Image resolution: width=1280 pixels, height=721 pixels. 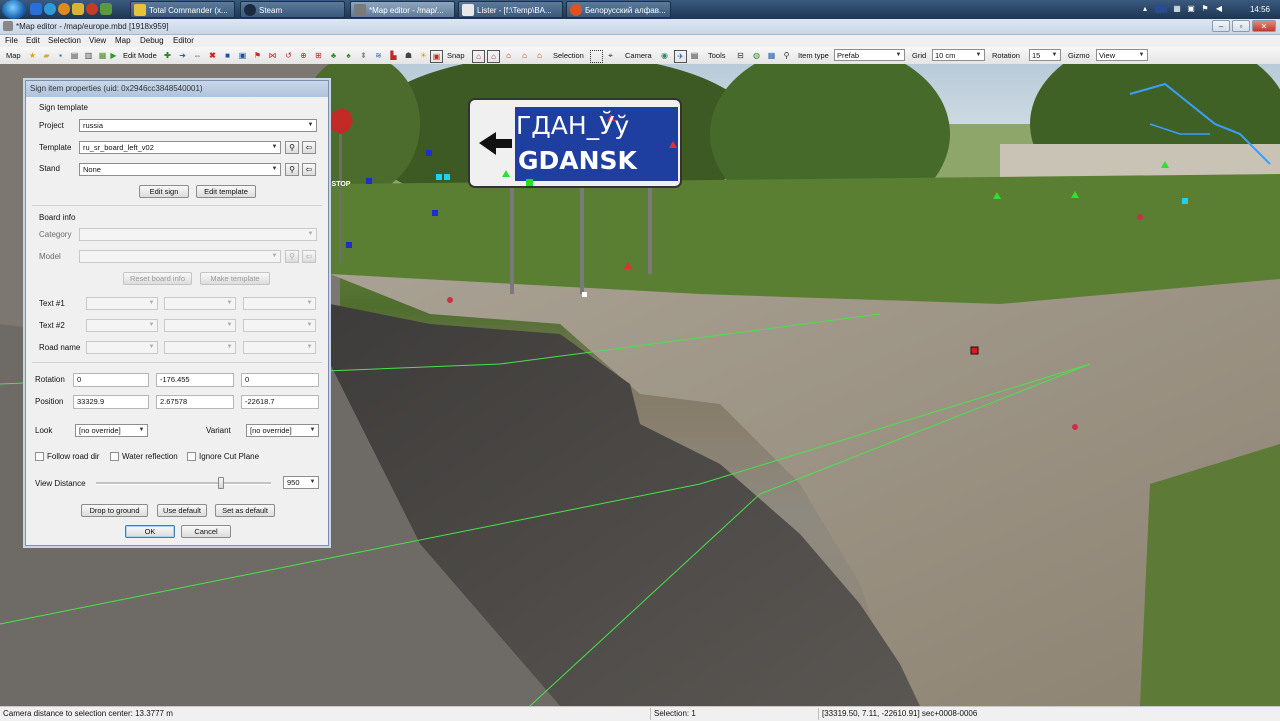 What do you see at coordinates (303, 55) in the screenshot?
I see `node-tool-icon: ⊕` at bounding box center [303, 55].